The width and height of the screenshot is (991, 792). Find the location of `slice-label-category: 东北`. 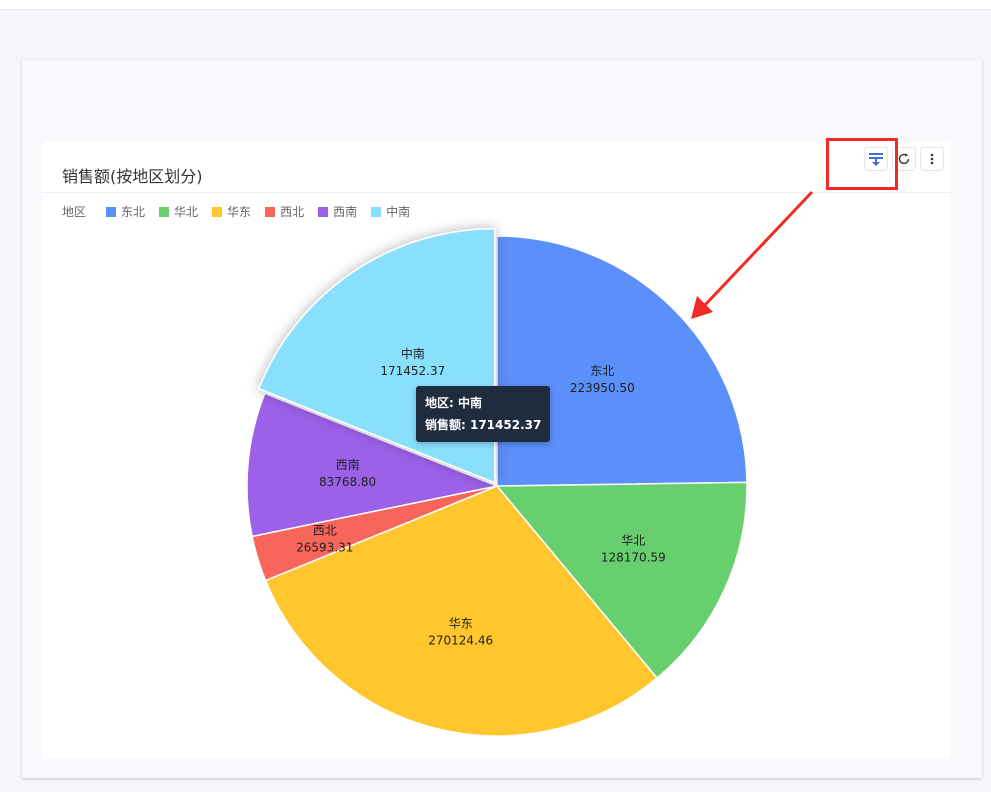

slice-label-category: 东北 is located at coordinates (602, 371).